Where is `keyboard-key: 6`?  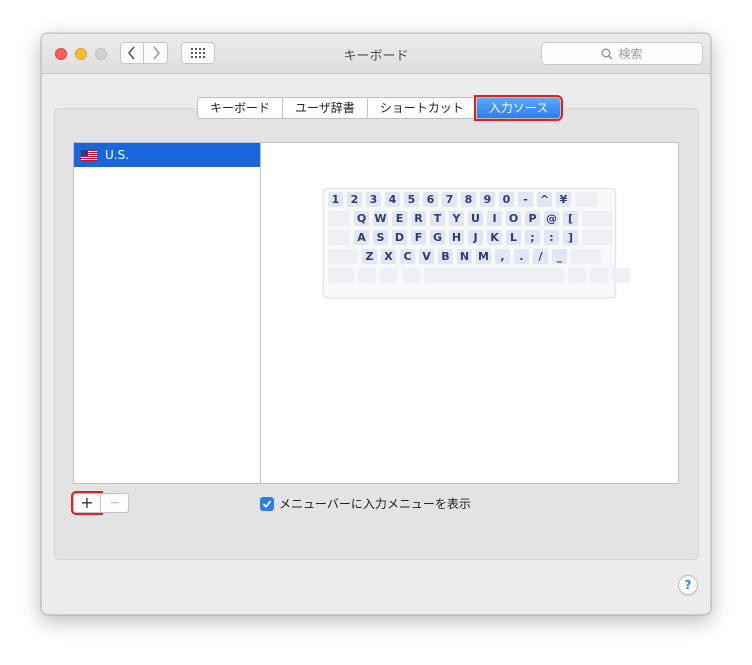
keyboard-key: 6 is located at coordinates (430, 199).